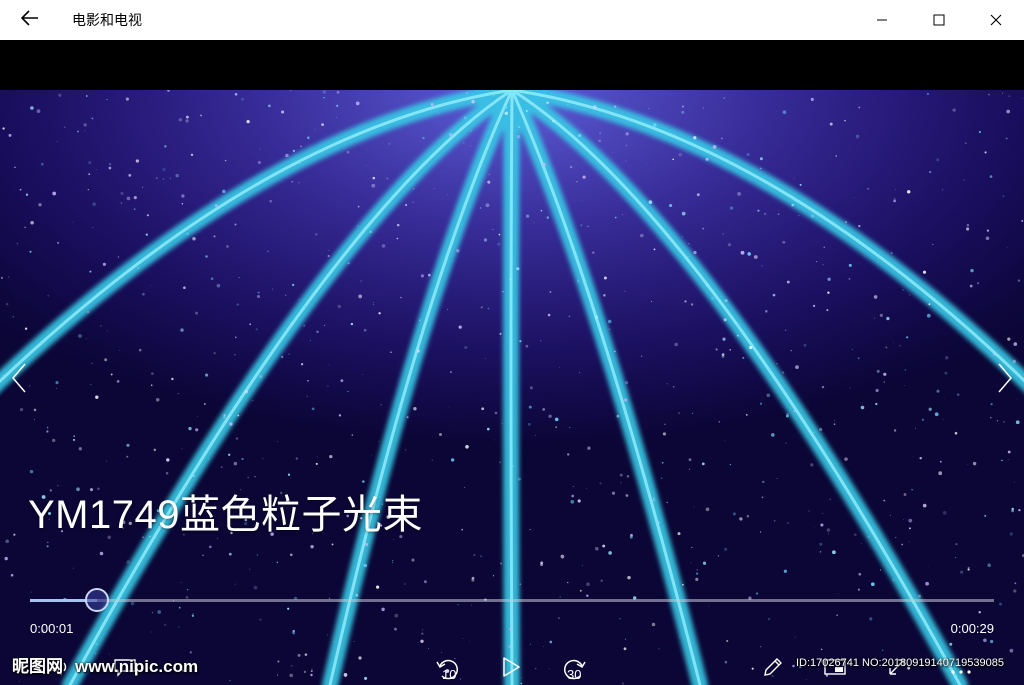 Image resolution: width=1024 pixels, height=685 pixels. What do you see at coordinates (972, 628) in the screenshot?
I see `total-time: 0:00:29` at bounding box center [972, 628].